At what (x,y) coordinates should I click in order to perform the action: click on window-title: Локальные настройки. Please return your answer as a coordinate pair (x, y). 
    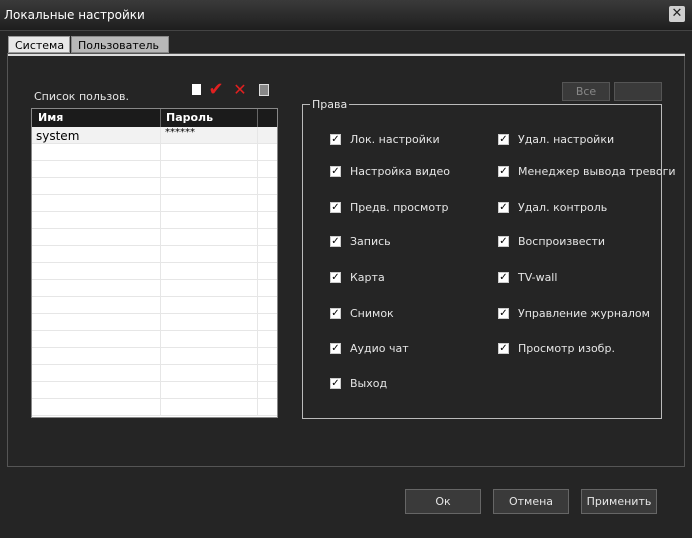
    Looking at the image, I should click on (74, 15).